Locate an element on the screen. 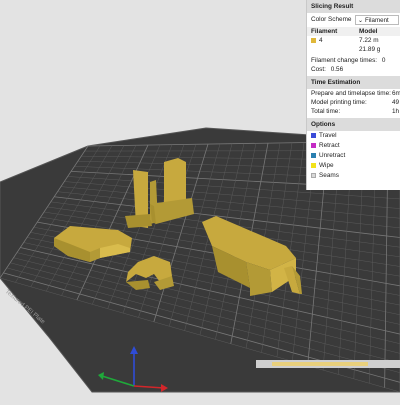 The height and width of the screenshot is (405, 400). cost-row: Cost: 0.56 is located at coordinates (353, 69).